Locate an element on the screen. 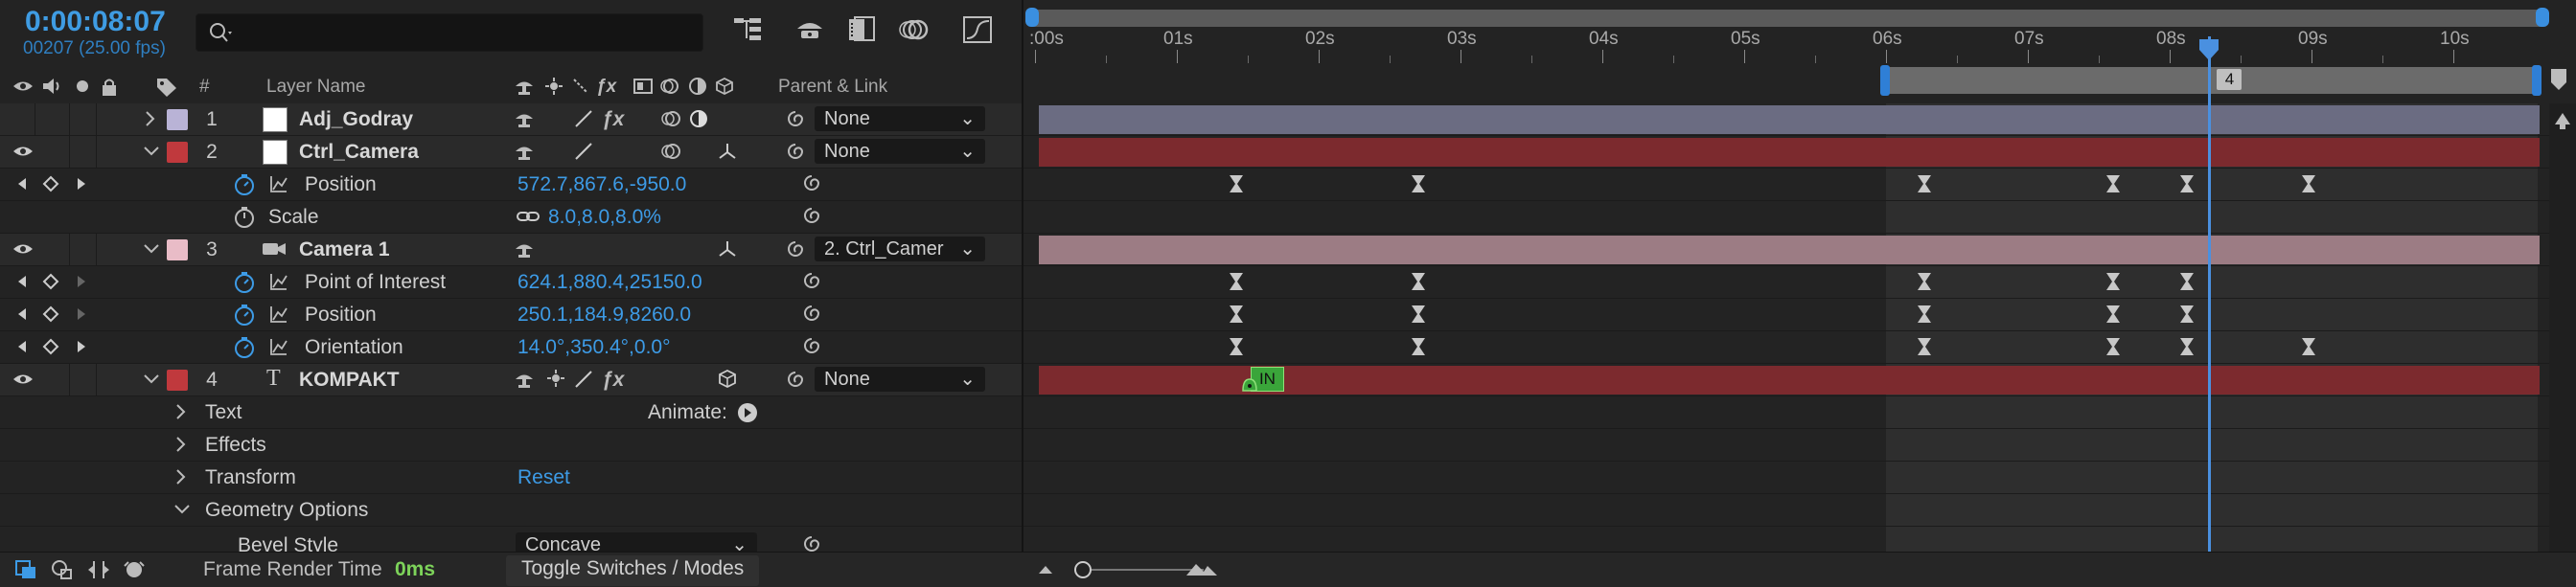  audio-column-icon is located at coordinates (51, 90).